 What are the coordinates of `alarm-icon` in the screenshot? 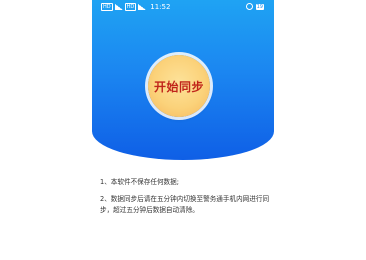 It's located at (249, 6).